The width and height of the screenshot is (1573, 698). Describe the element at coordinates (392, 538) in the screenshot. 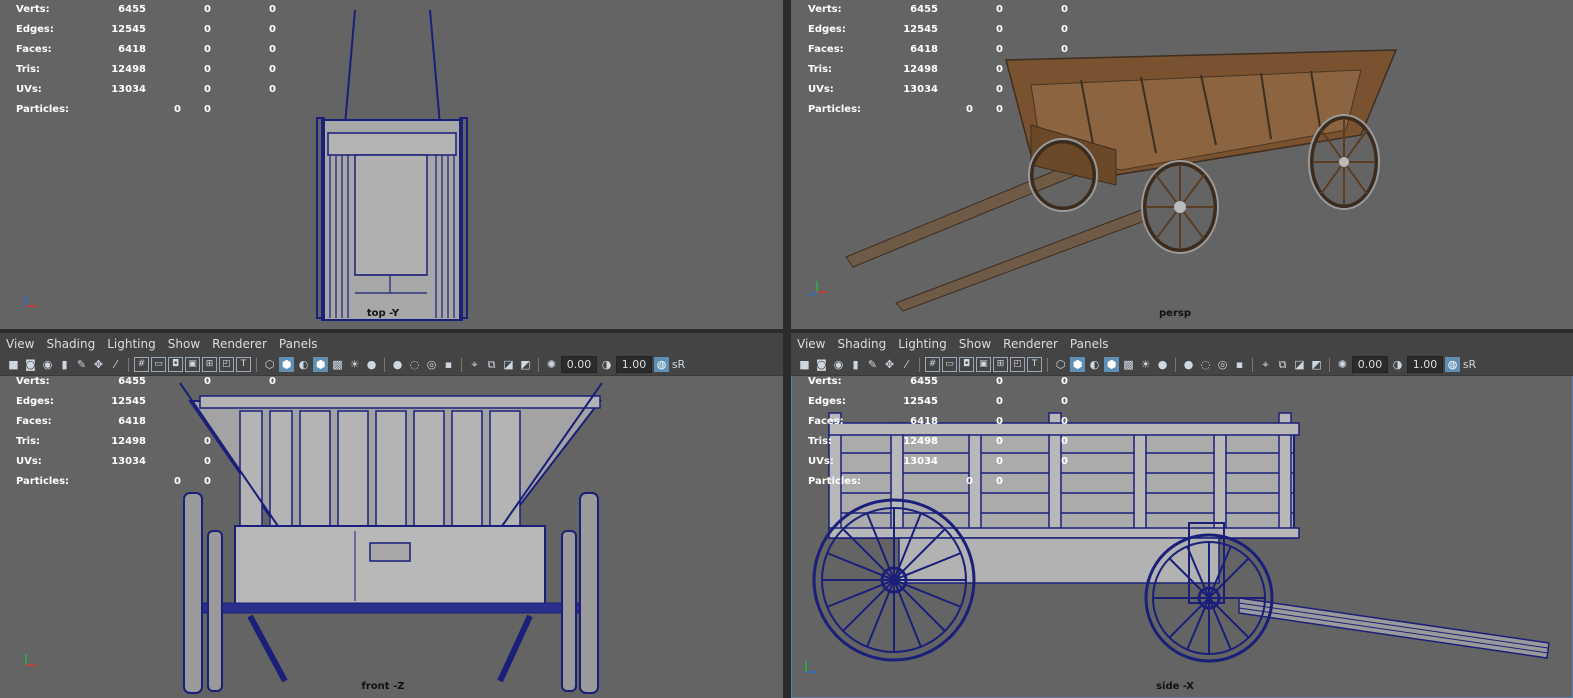

I see `wagon-front-wireframe` at that location.